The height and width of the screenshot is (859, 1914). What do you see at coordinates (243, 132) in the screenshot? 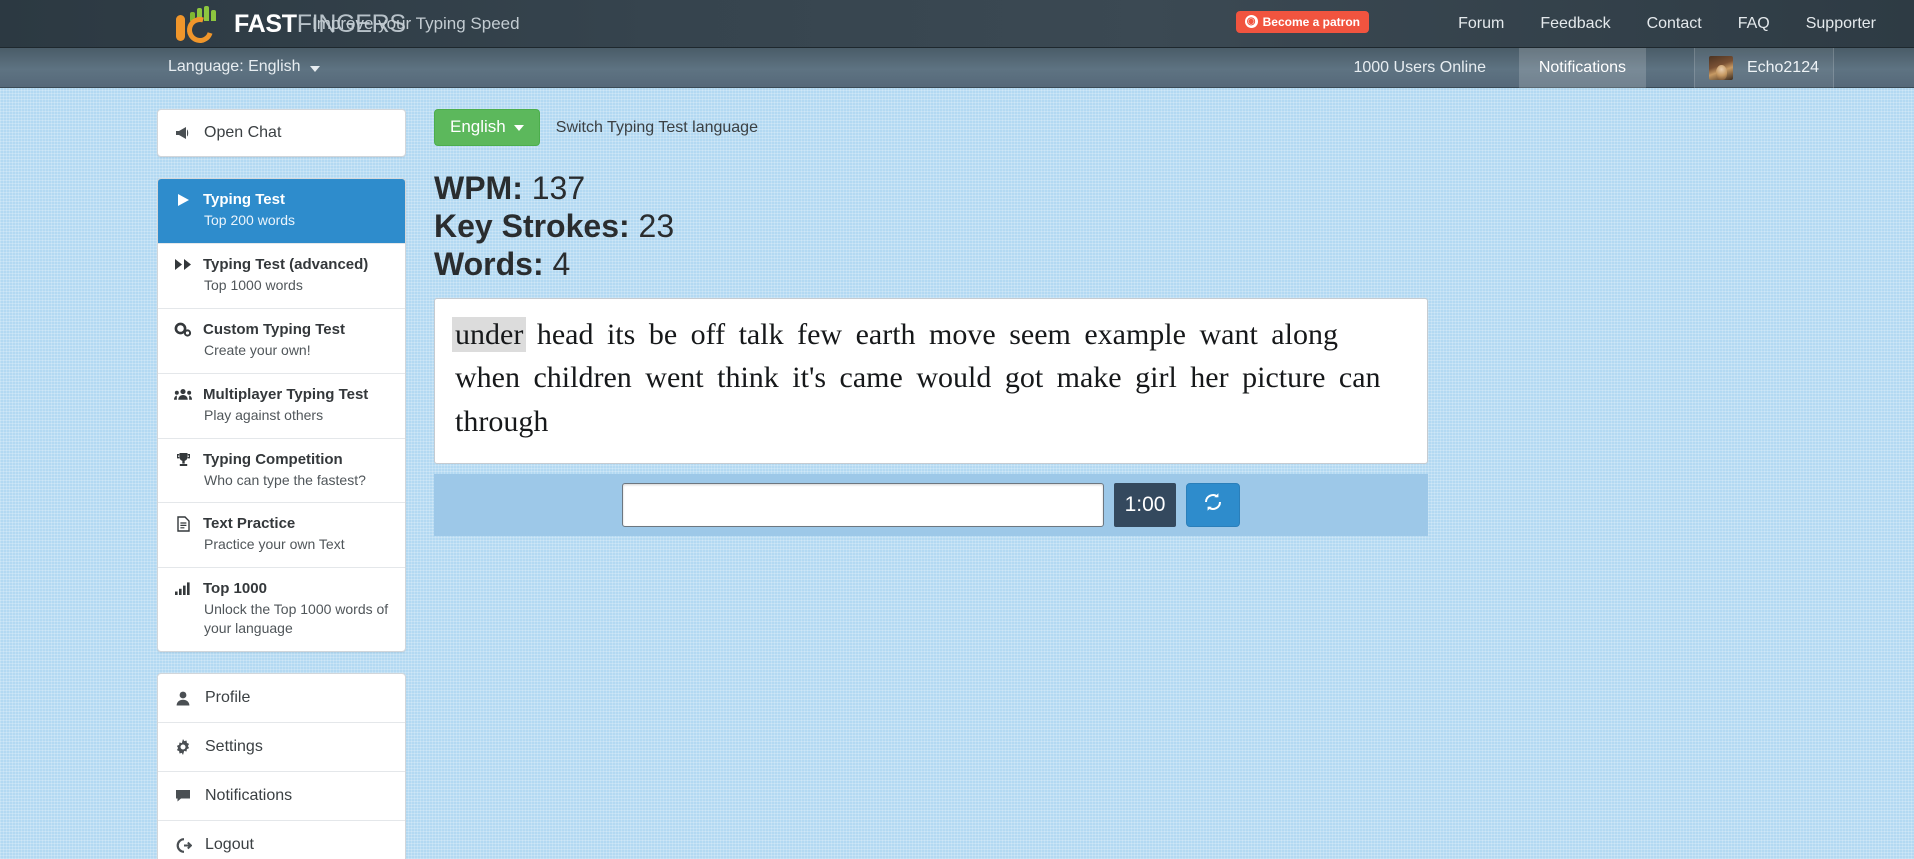
I see `open-chat-label: Open Chat` at bounding box center [243, 132].